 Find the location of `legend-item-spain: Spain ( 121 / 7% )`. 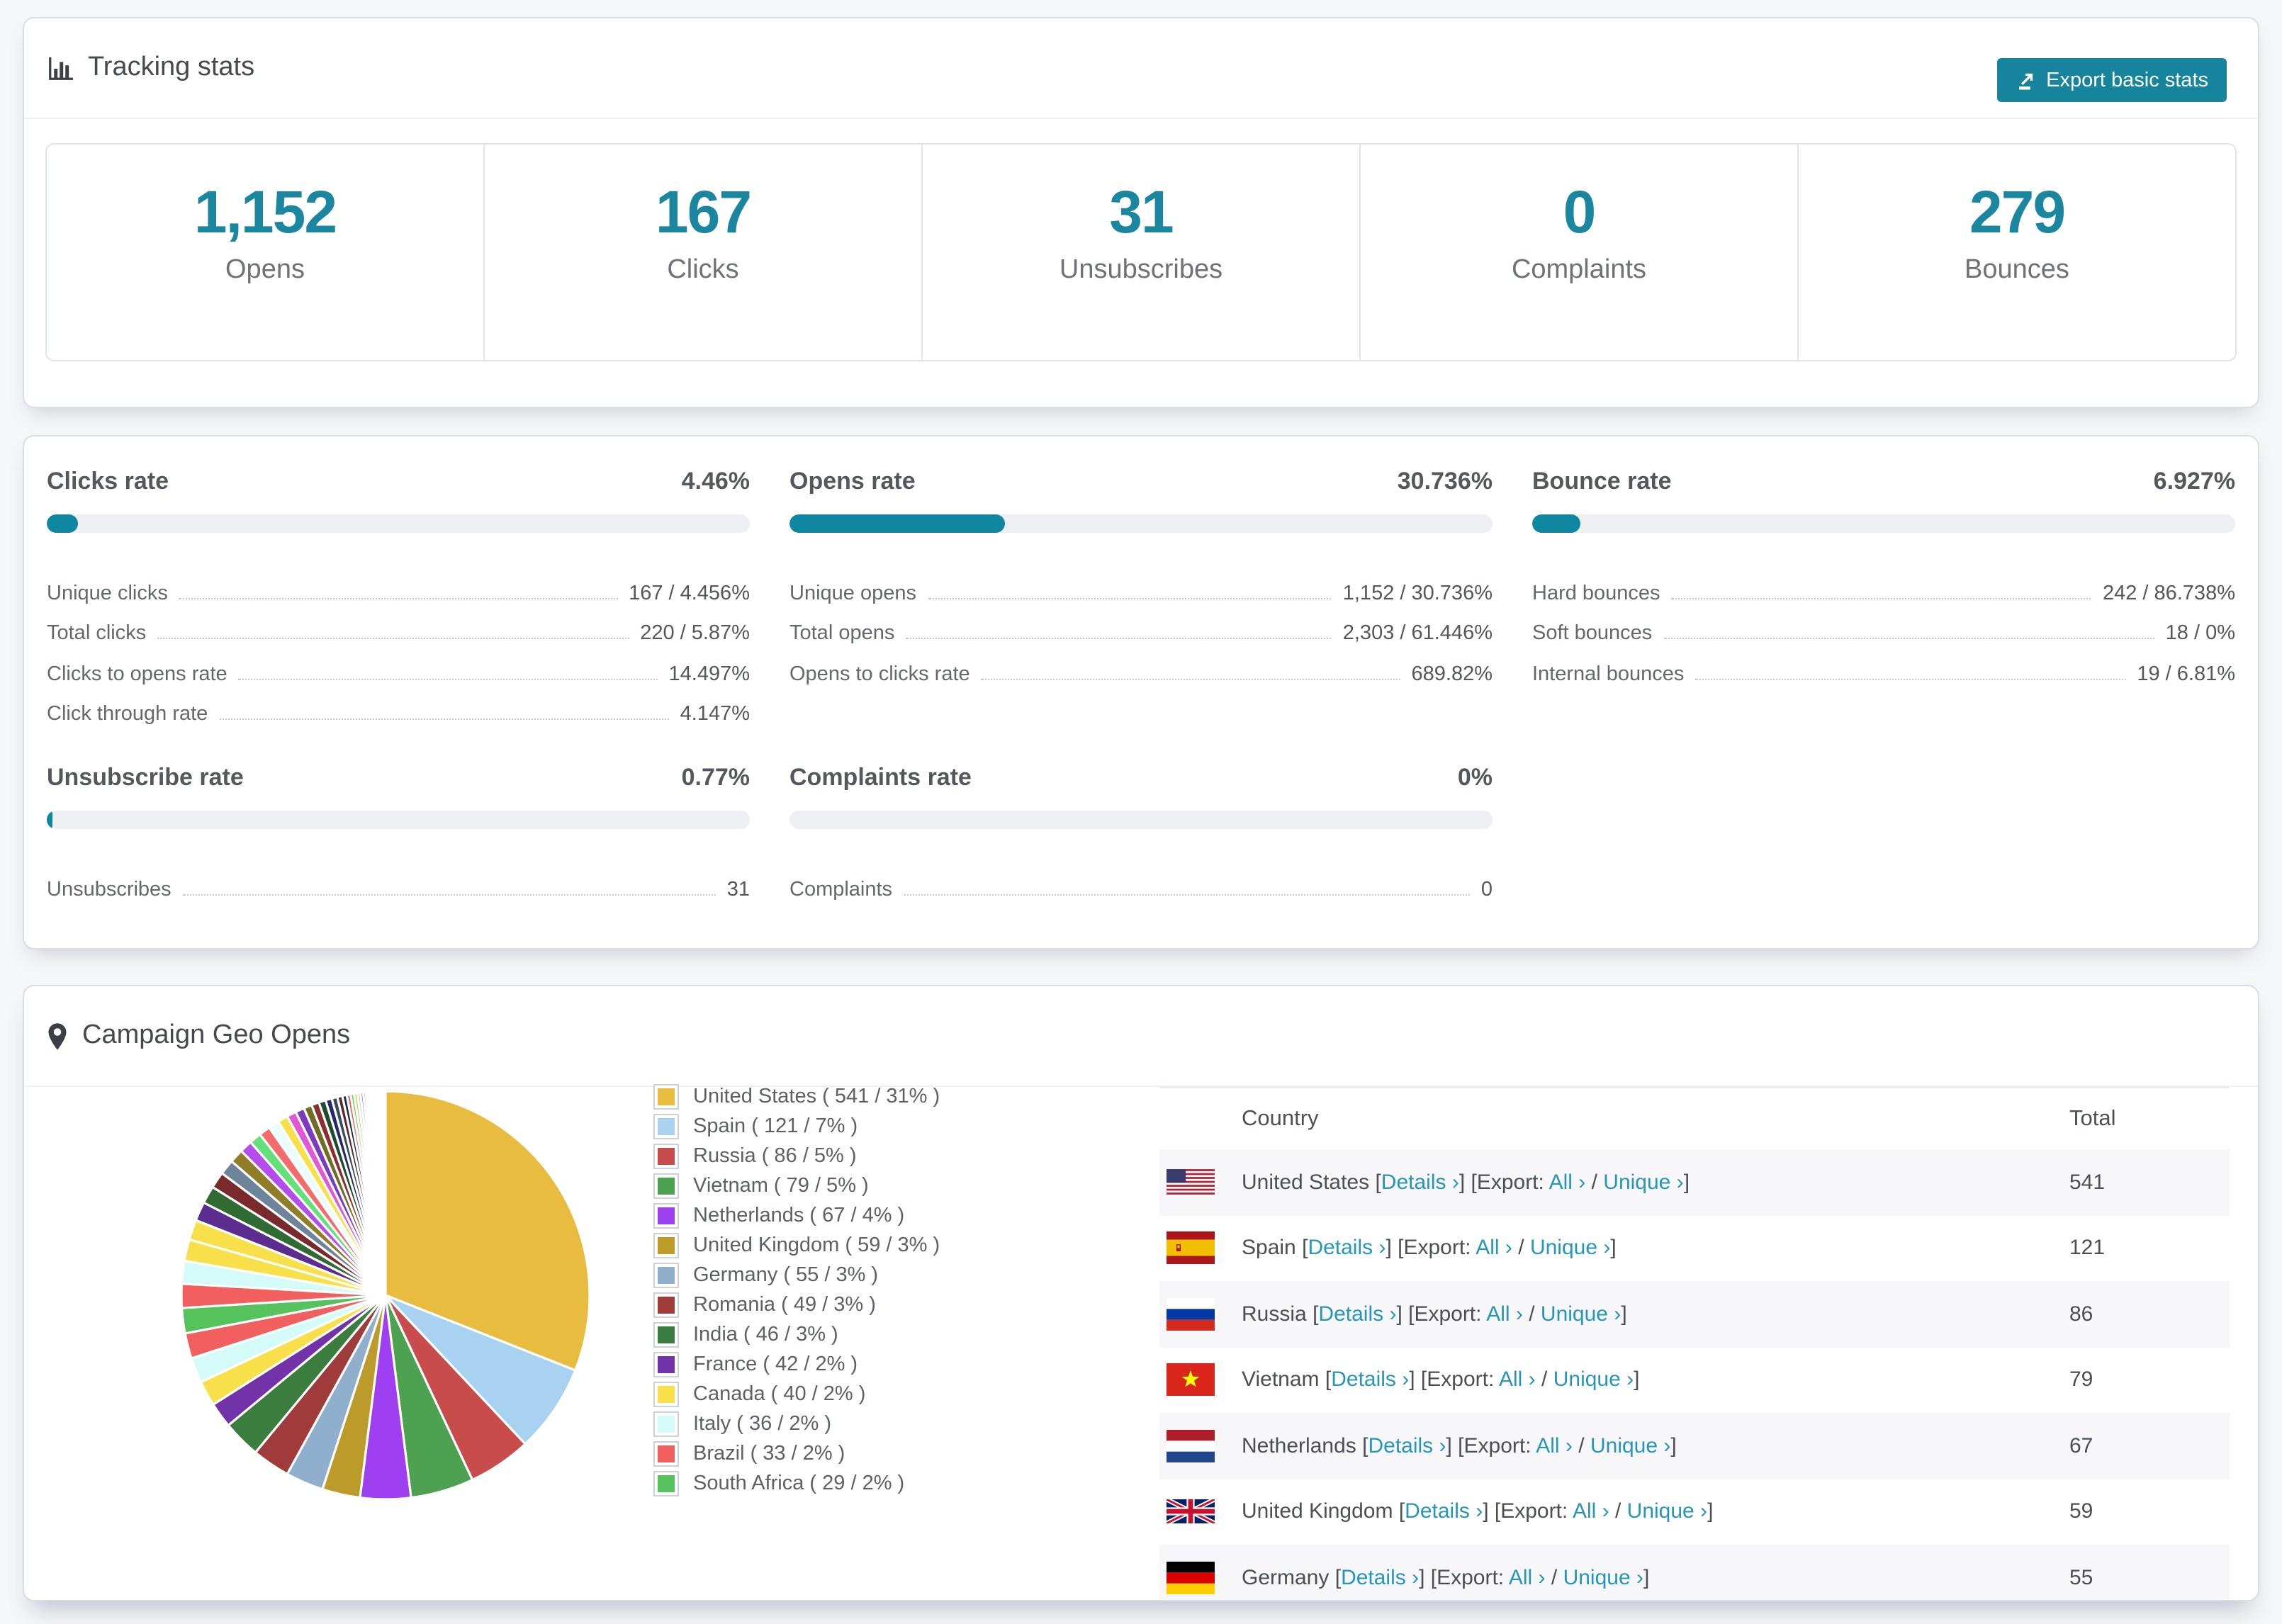

legend-item-spain: Spain ( 121 / 7% ) is located at coordinates (797, 1126).